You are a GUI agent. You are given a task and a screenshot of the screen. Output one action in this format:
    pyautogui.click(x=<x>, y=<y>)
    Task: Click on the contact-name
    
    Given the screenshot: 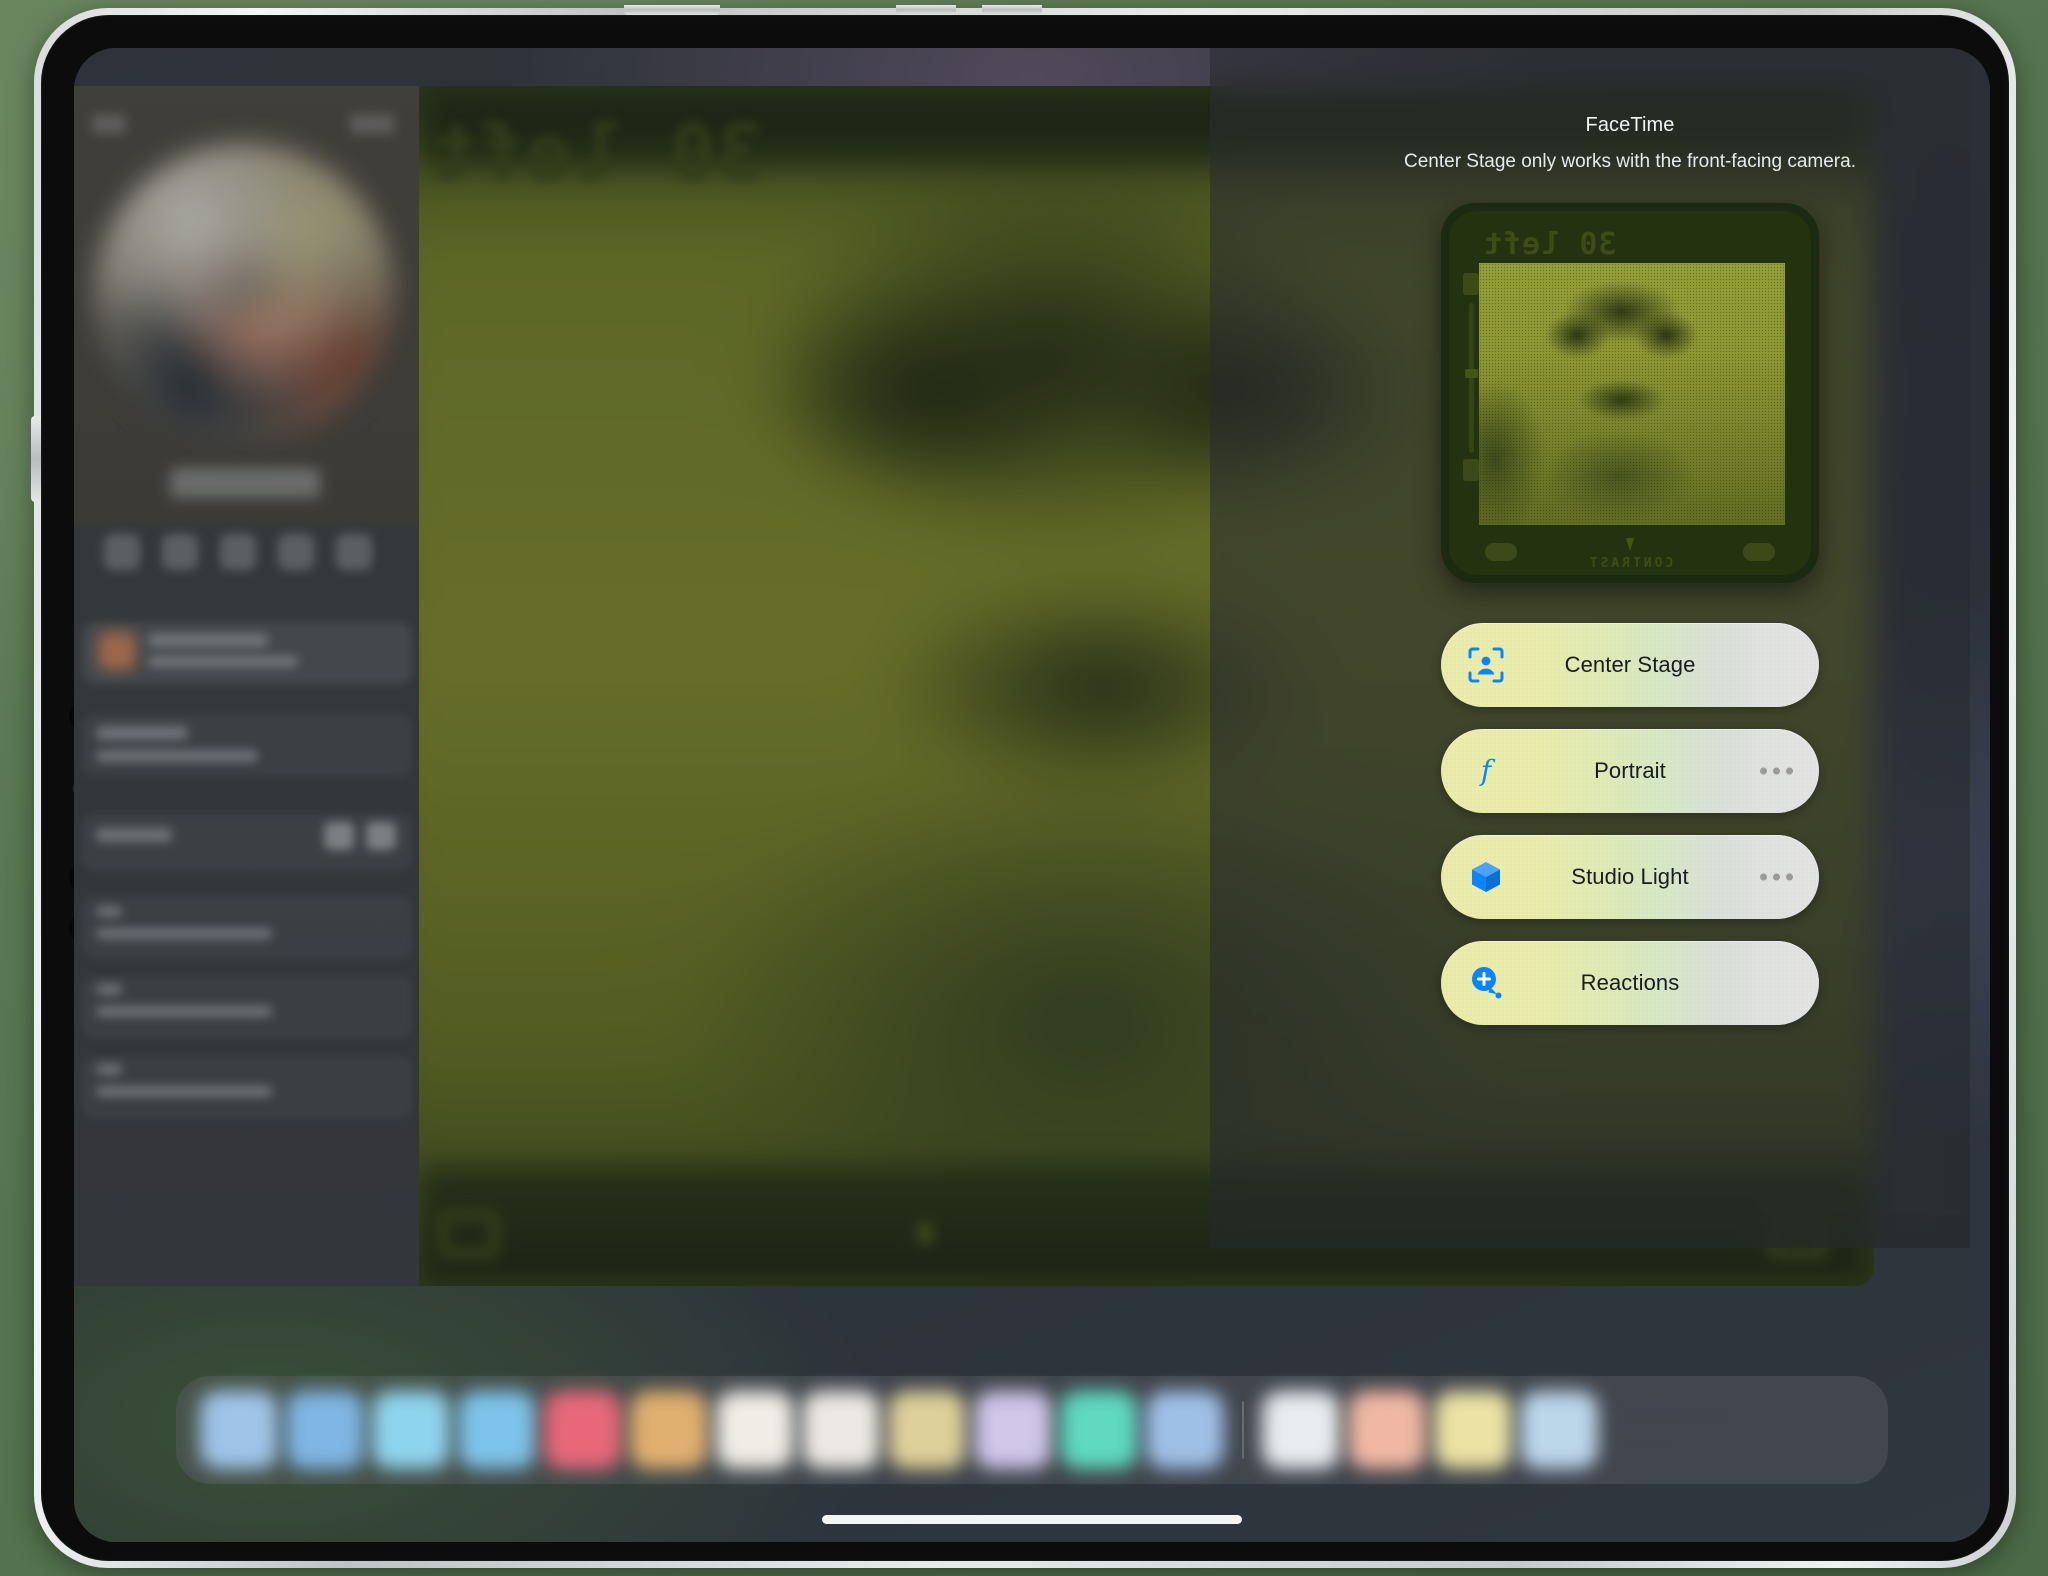 What is the action you would take?
    pyautogui.click(x=245, y=483)
    